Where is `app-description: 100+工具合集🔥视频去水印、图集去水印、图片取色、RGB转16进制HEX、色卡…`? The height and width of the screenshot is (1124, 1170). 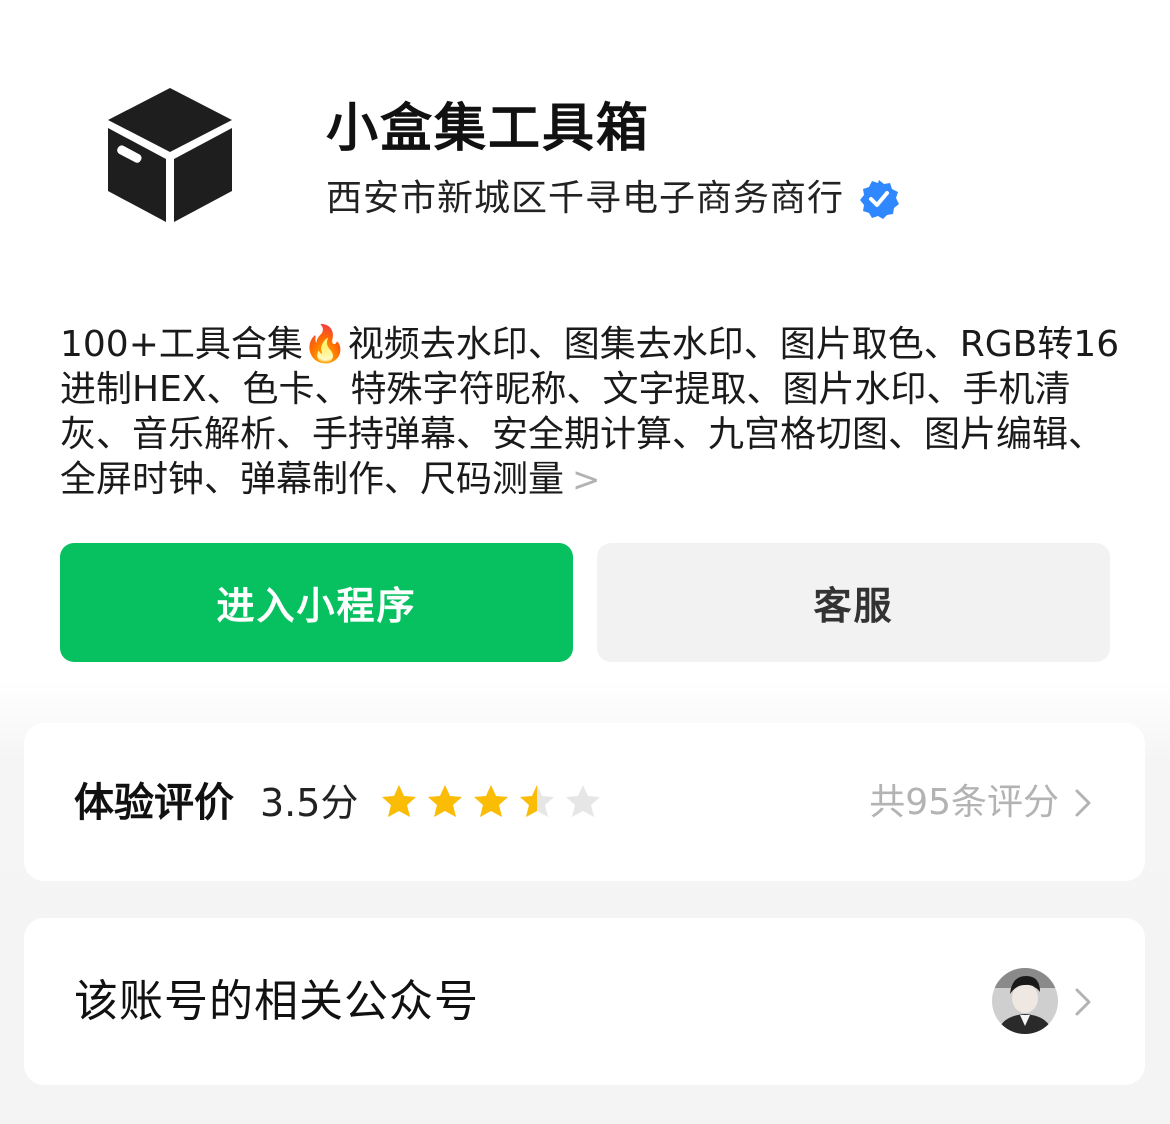 app-description: 100+工具合集🔥视频去水印、图集去水印、图片取色、RGB转16进制HEX、色卡… is located at coordinates (590, 412).